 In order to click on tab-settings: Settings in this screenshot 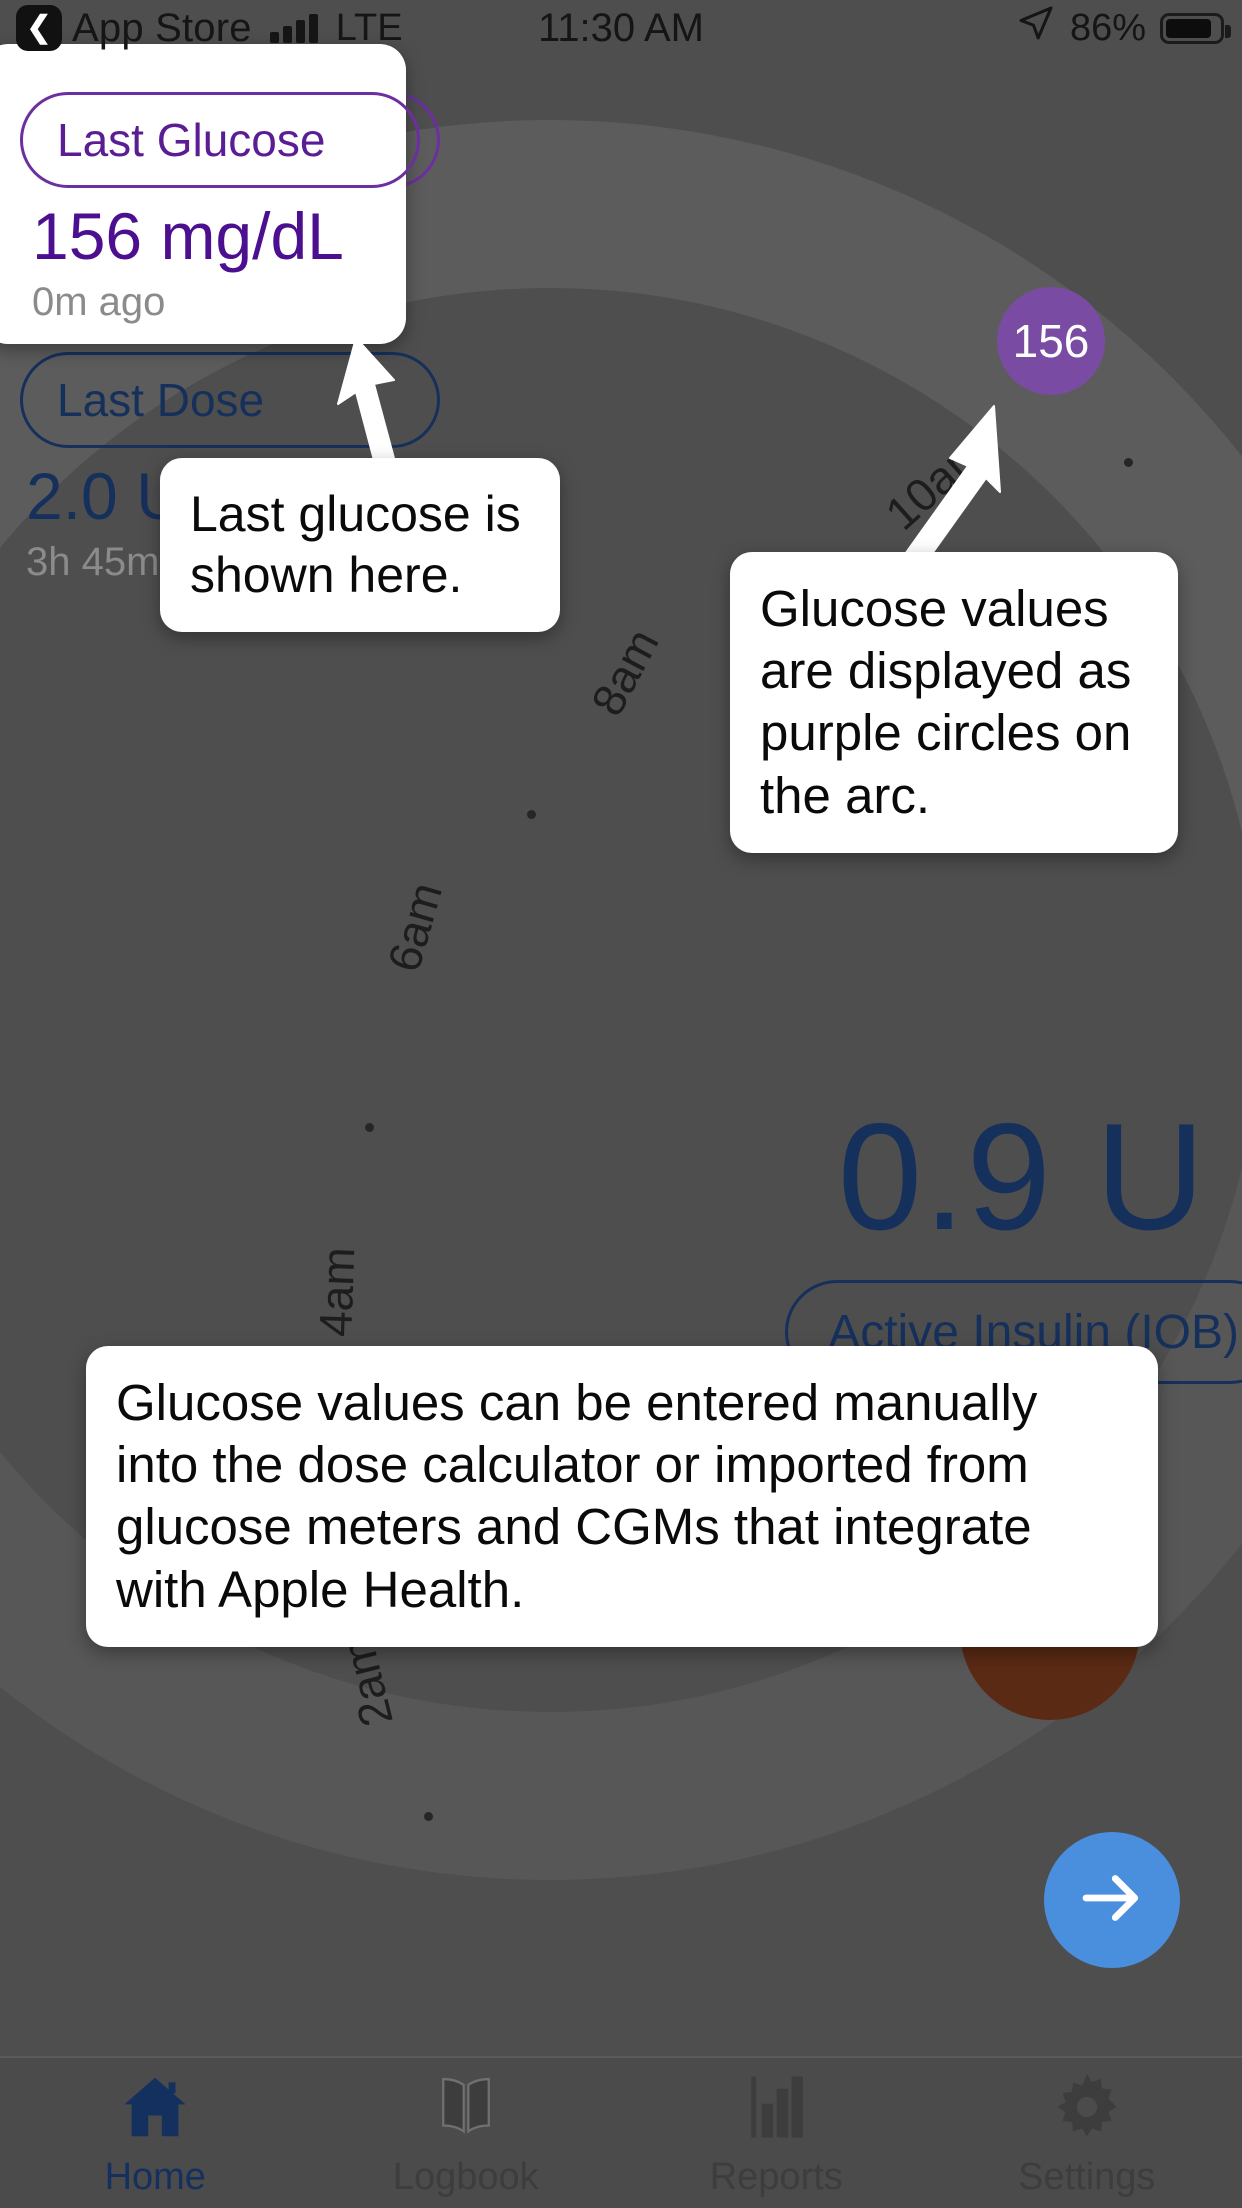, I will do `click(1087, 2133)`.